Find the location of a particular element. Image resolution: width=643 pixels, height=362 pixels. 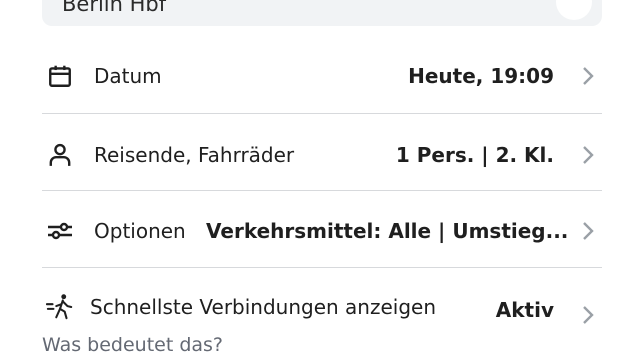

date-label: Datum is located at coordinates (128, 76).